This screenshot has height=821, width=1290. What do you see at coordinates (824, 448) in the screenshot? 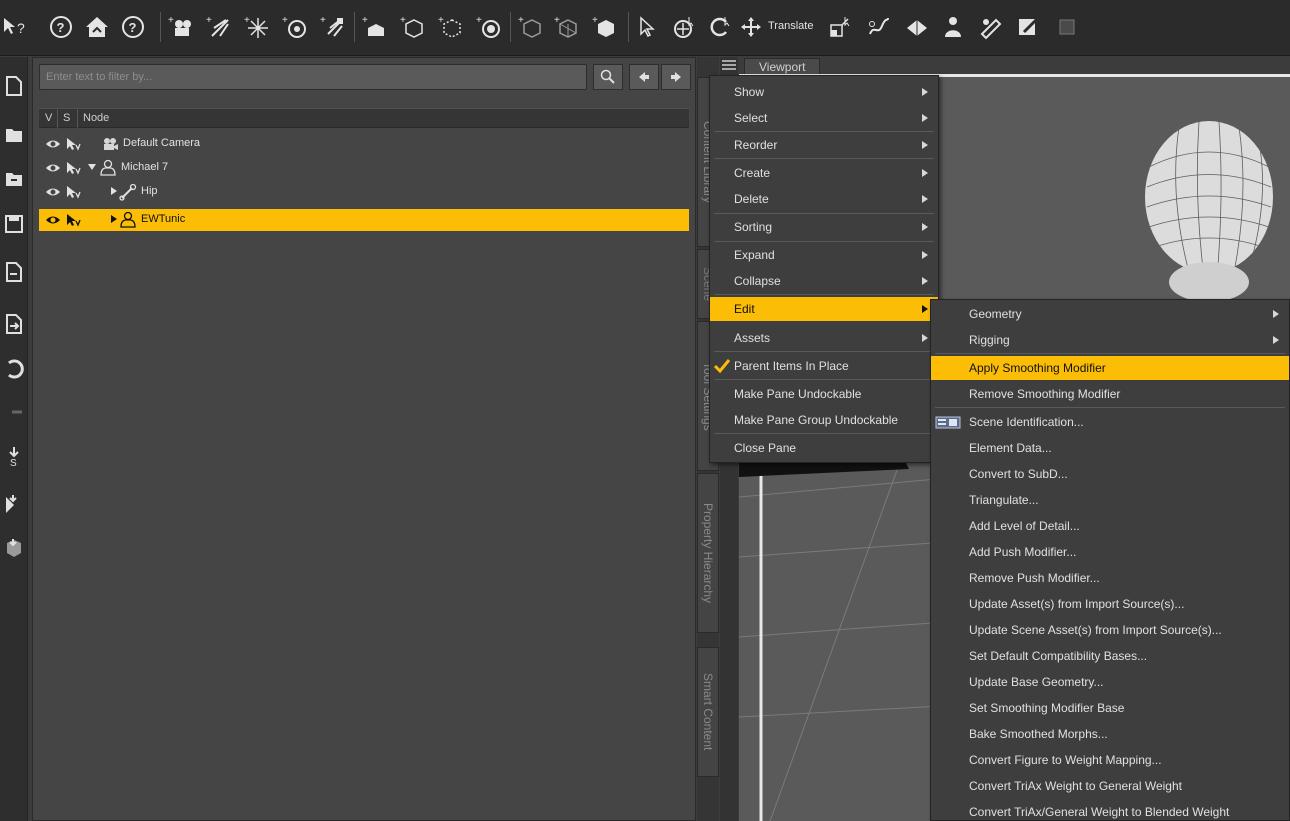
I see `menu-item-close-pane: Close Pane` at bounding box center [824, 448].